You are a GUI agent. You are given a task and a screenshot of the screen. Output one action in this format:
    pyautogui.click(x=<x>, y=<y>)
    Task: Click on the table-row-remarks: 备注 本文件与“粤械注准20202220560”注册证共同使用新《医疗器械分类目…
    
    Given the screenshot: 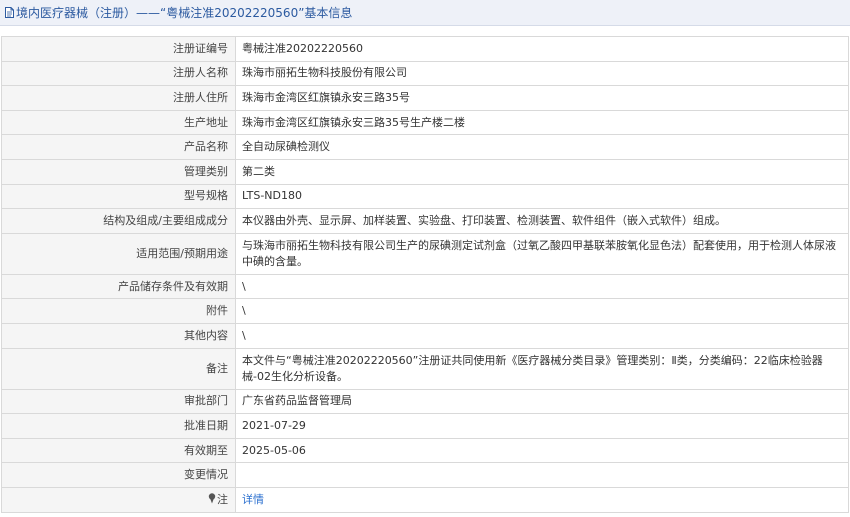 What is the action you would take?
    pyautogui.click(x=425, y=368)
    